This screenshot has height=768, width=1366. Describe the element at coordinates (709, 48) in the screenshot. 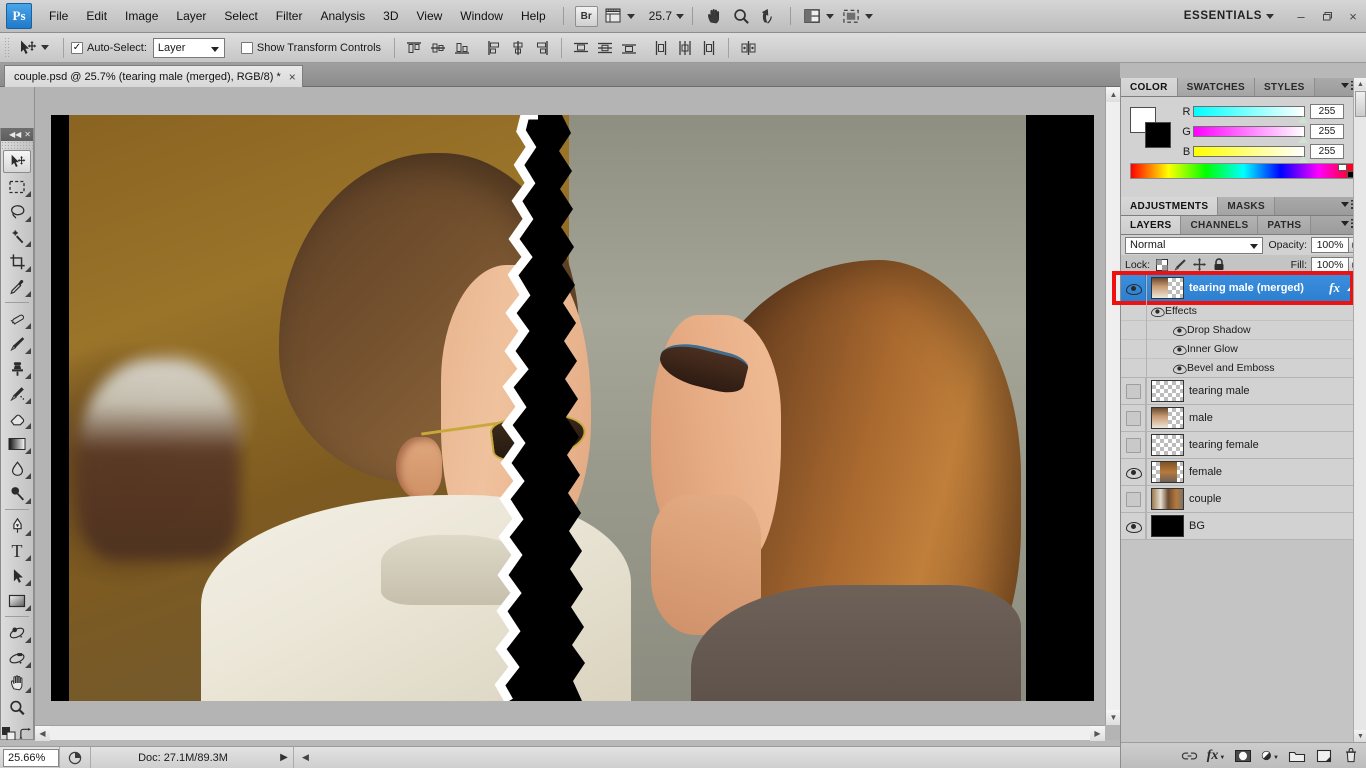

I see `distribute-right-edges-button` at that location.